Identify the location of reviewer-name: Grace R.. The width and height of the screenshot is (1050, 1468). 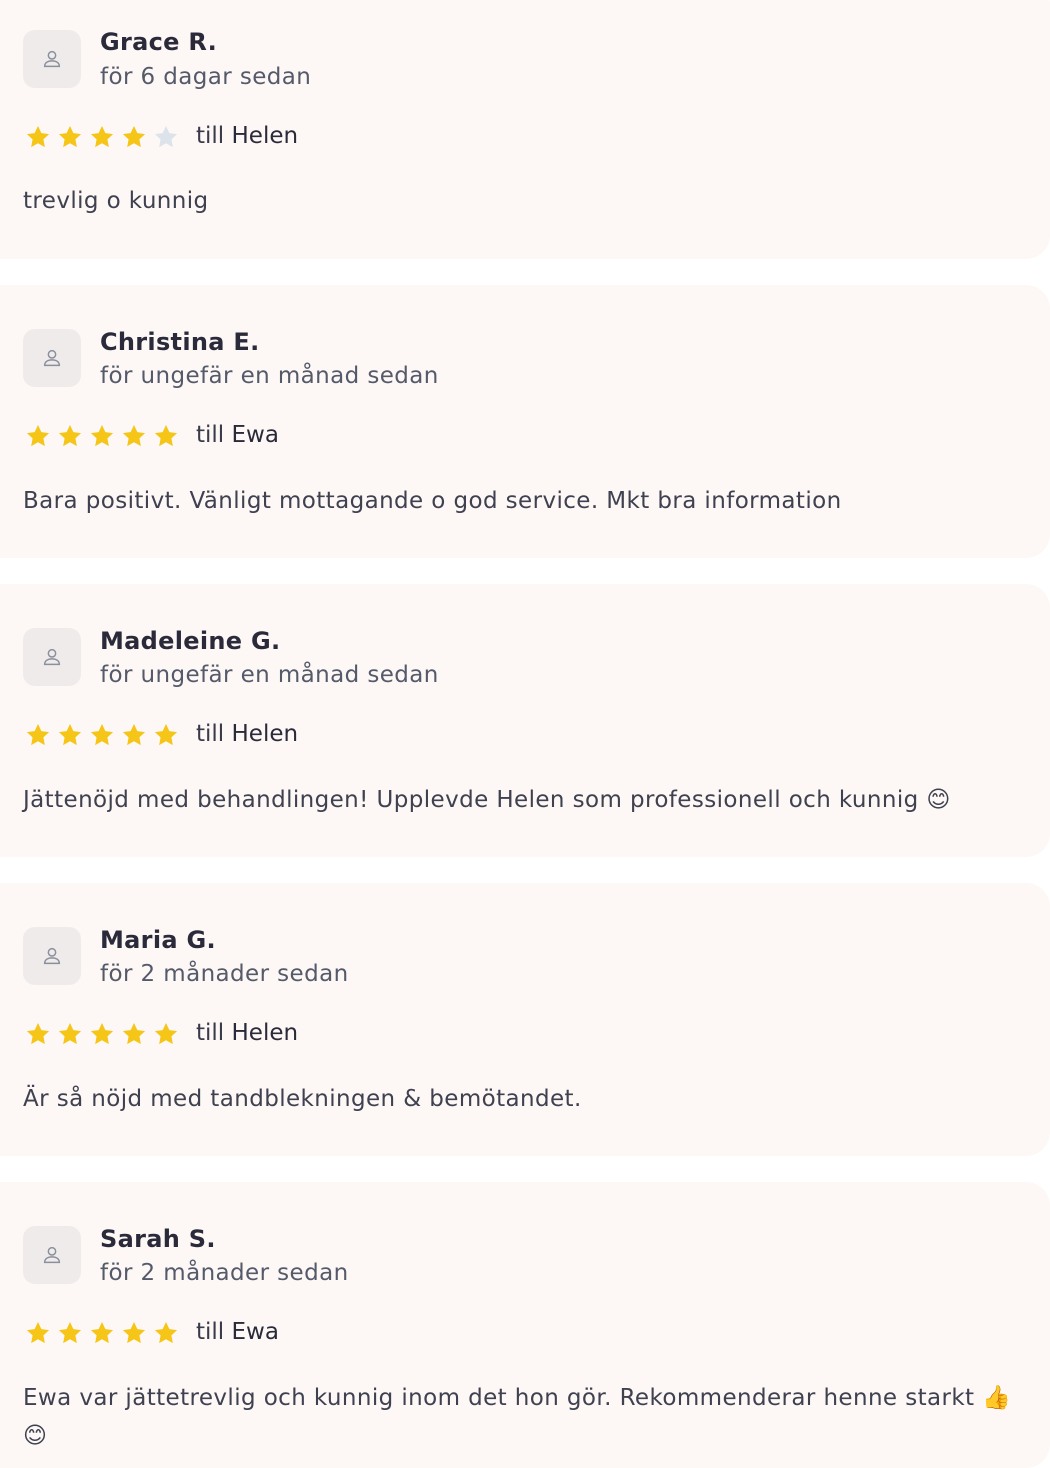
(159, 42).